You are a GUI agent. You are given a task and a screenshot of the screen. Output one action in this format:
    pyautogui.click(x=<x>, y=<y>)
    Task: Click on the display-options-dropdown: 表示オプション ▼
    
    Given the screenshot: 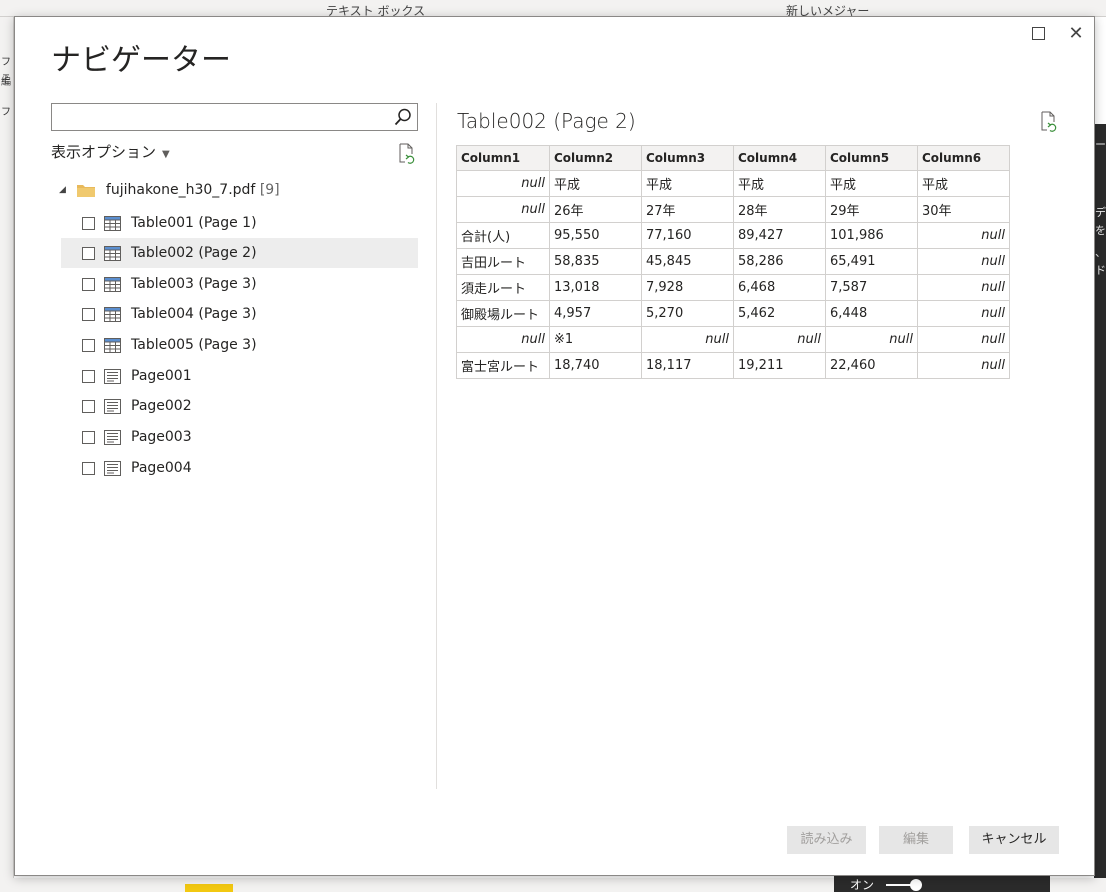 What is the action you would take?
    pyautogui.click(x=110, y=152)
    